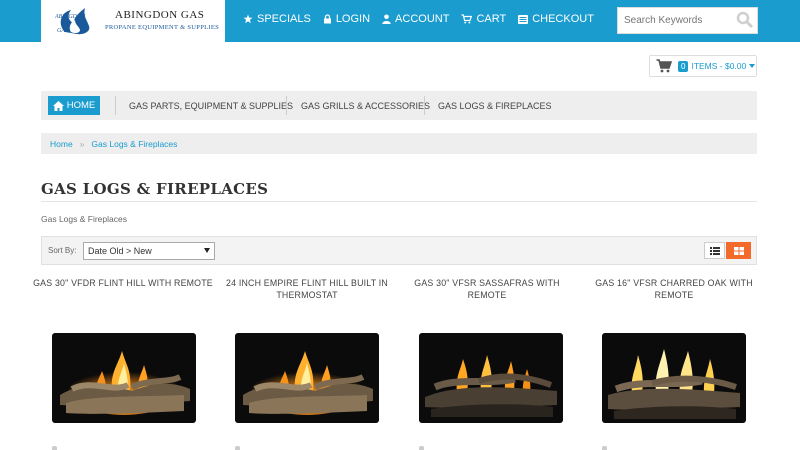 This screenshot has width=800, height=450. What do you see at coordinates (248, 19) in the screenshot?
I see `star-icon` at bounding box center [248, 19].